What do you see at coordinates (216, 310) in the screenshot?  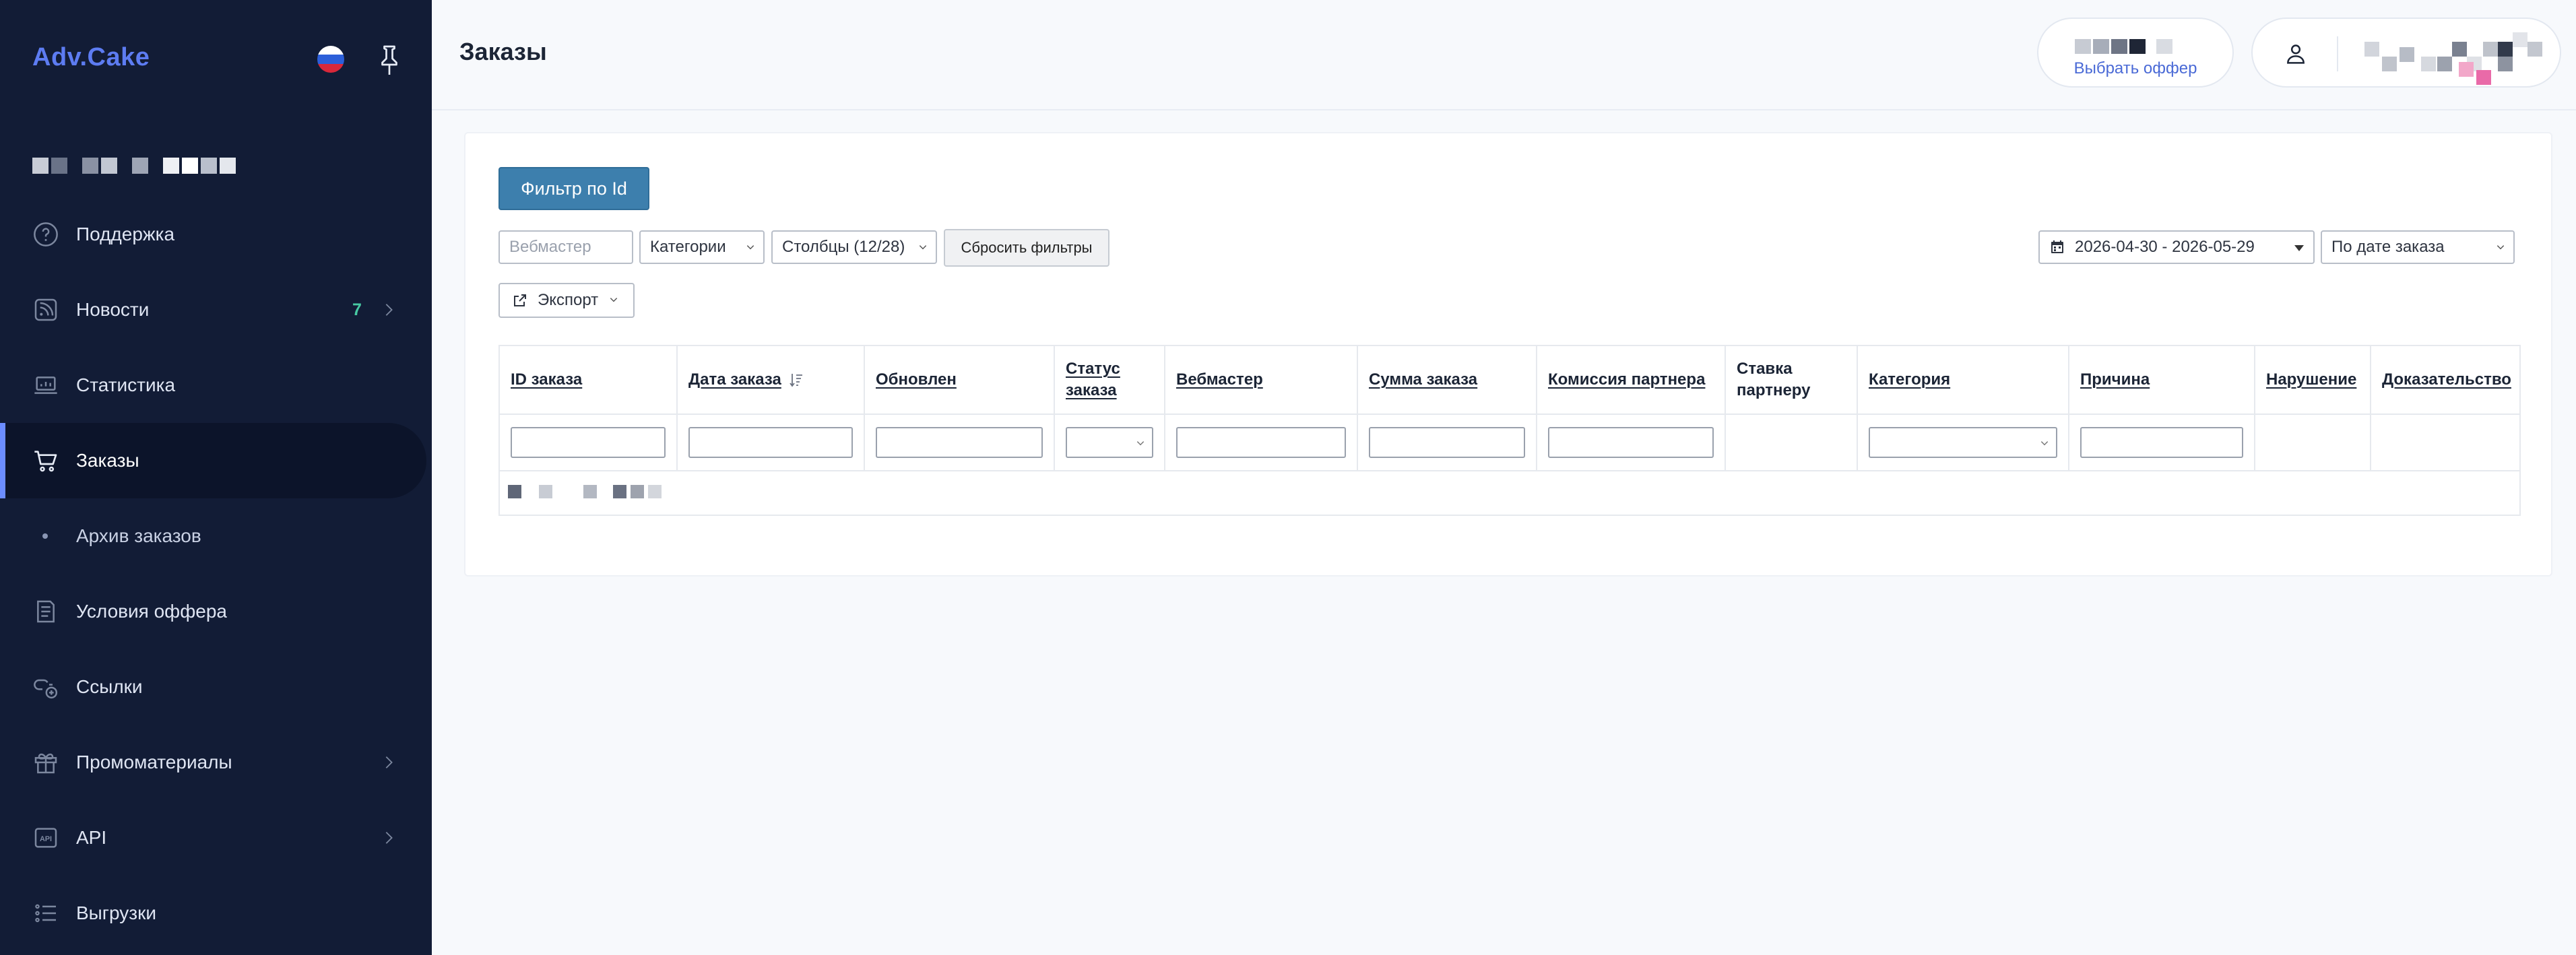 I see `sidebar-item-news: Новости 7` at bounding box center [216, 310].